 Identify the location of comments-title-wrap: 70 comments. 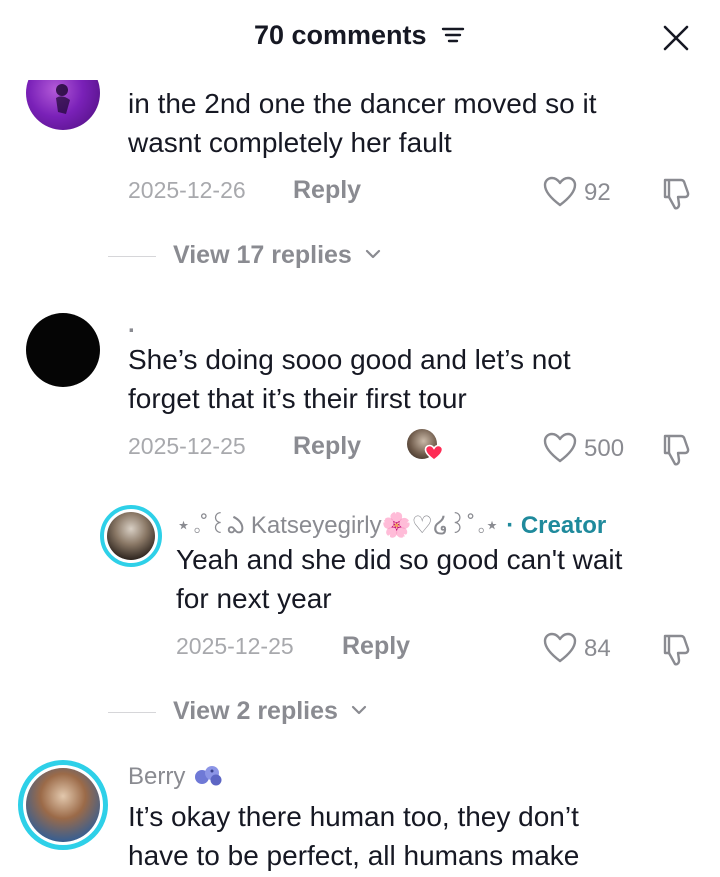
(360, 35).